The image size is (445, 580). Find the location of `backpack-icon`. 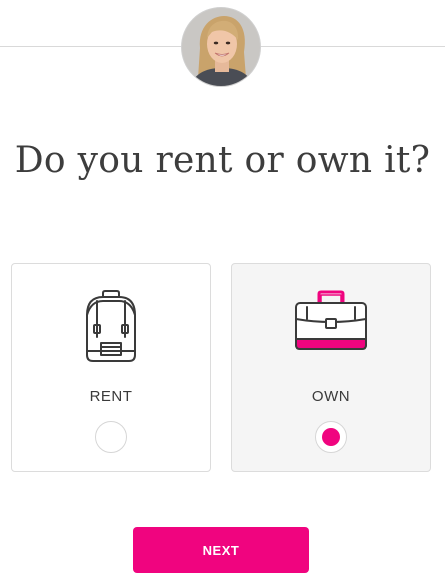

backpack-icon is located at coordinates (111, 329).